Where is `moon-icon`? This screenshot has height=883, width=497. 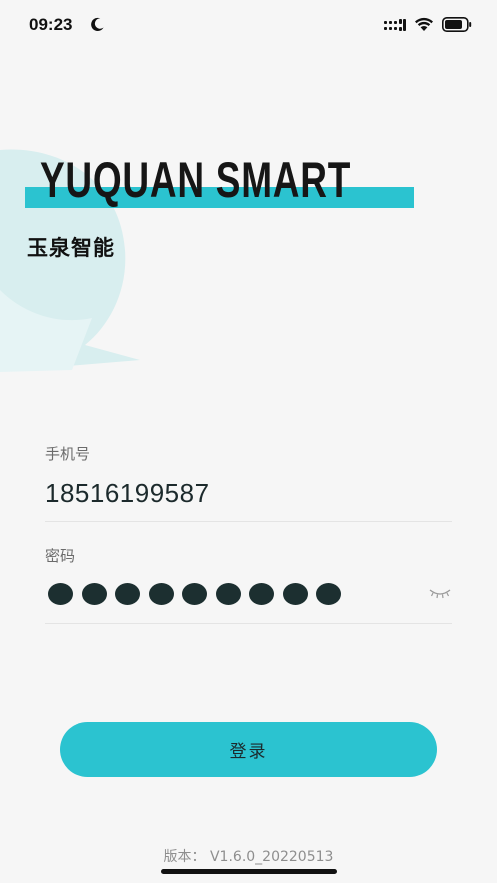 moon-icon is located at coordinates (97, 24).